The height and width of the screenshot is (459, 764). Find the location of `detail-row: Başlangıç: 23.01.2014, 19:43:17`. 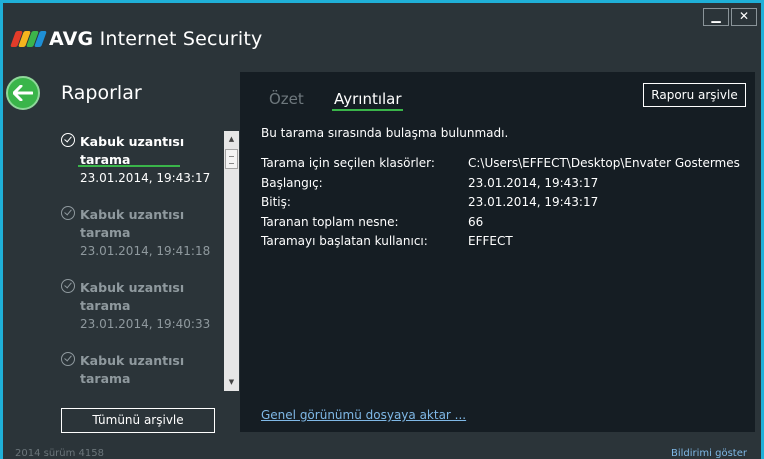

detail-row: Başlangıç: 23.01.2014, 19:43:17 is located at coordinates (506, 186).